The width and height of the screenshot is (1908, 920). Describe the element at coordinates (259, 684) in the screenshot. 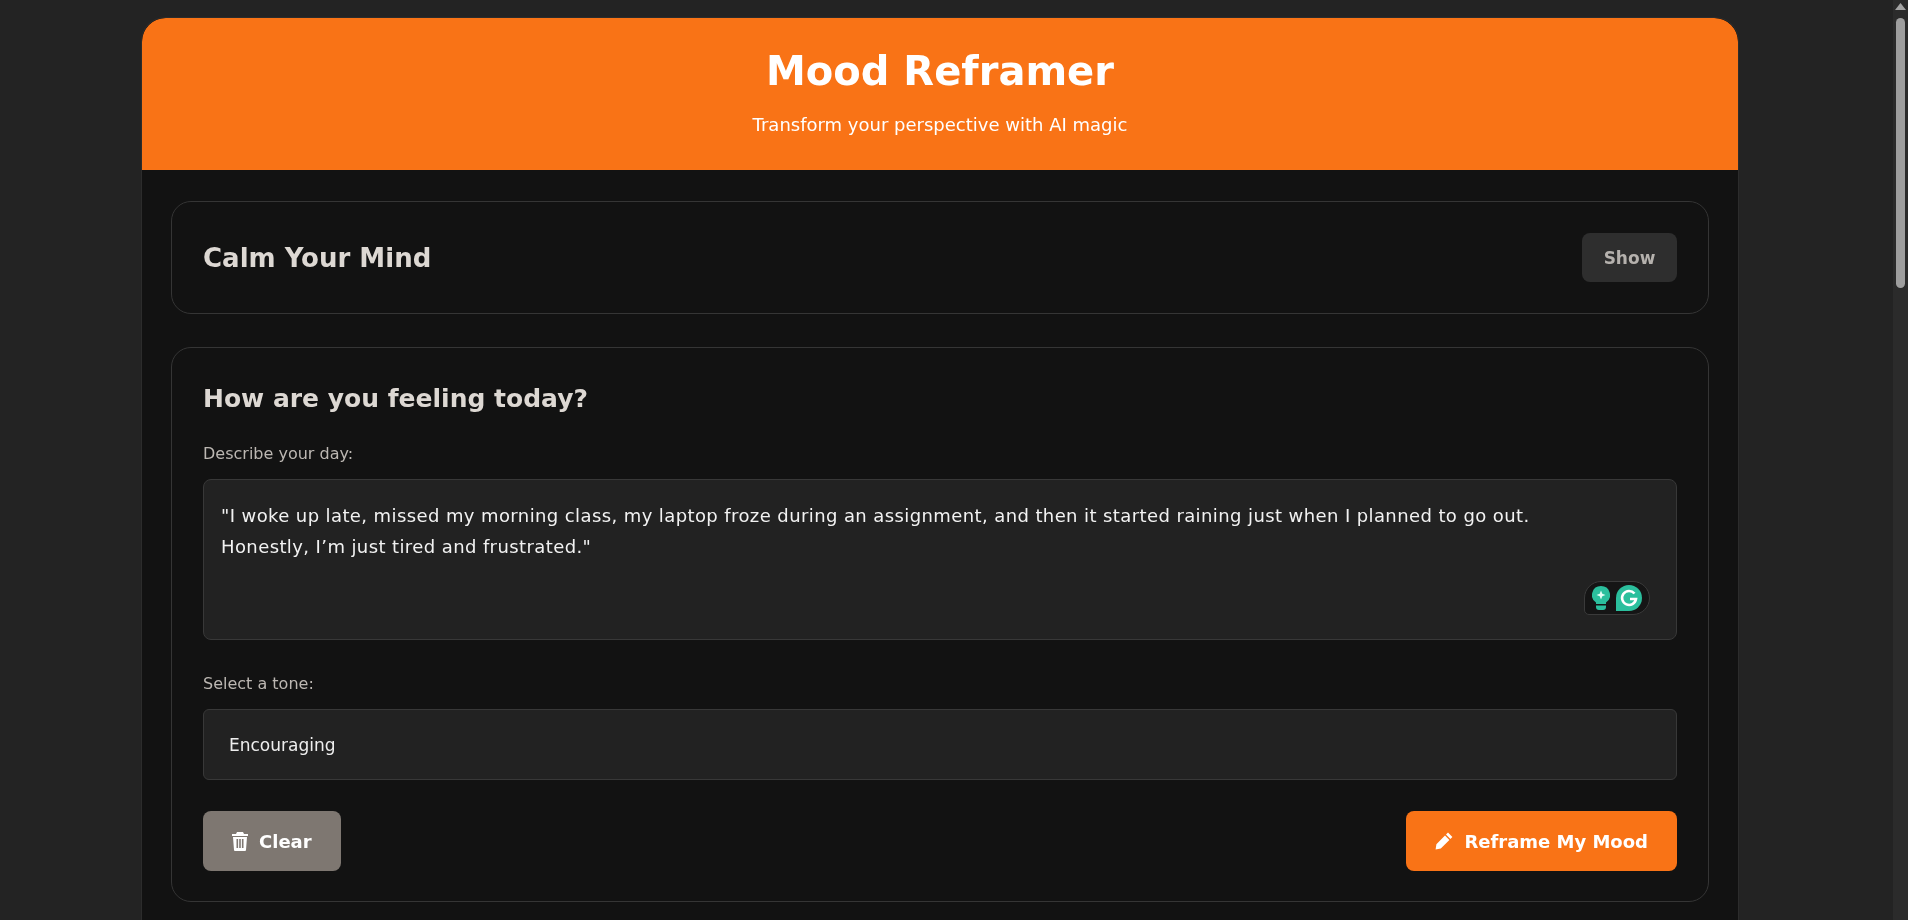

I see `field-label: Select a tone:` at that location.